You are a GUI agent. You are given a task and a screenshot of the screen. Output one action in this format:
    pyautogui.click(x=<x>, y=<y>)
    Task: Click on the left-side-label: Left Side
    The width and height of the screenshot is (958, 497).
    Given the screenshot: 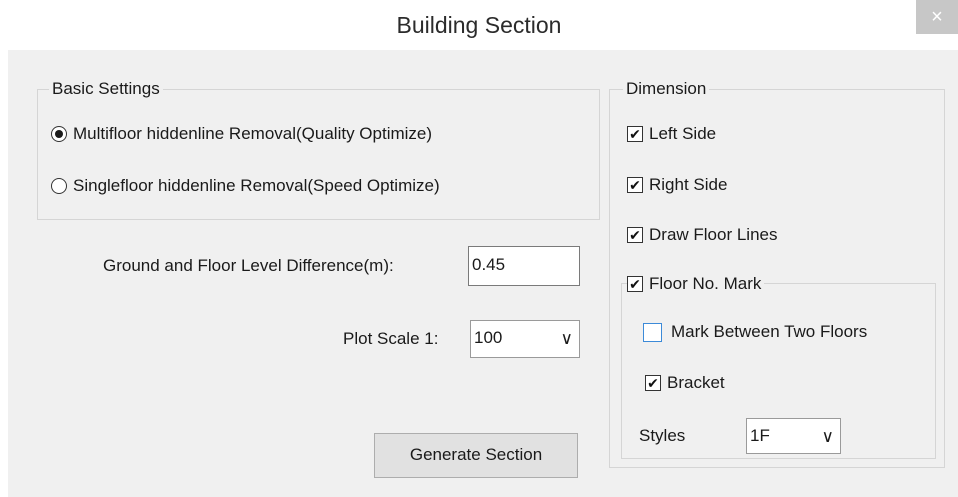 What is the action you would take?
    pyautogui.click(x=683, y=133)
    